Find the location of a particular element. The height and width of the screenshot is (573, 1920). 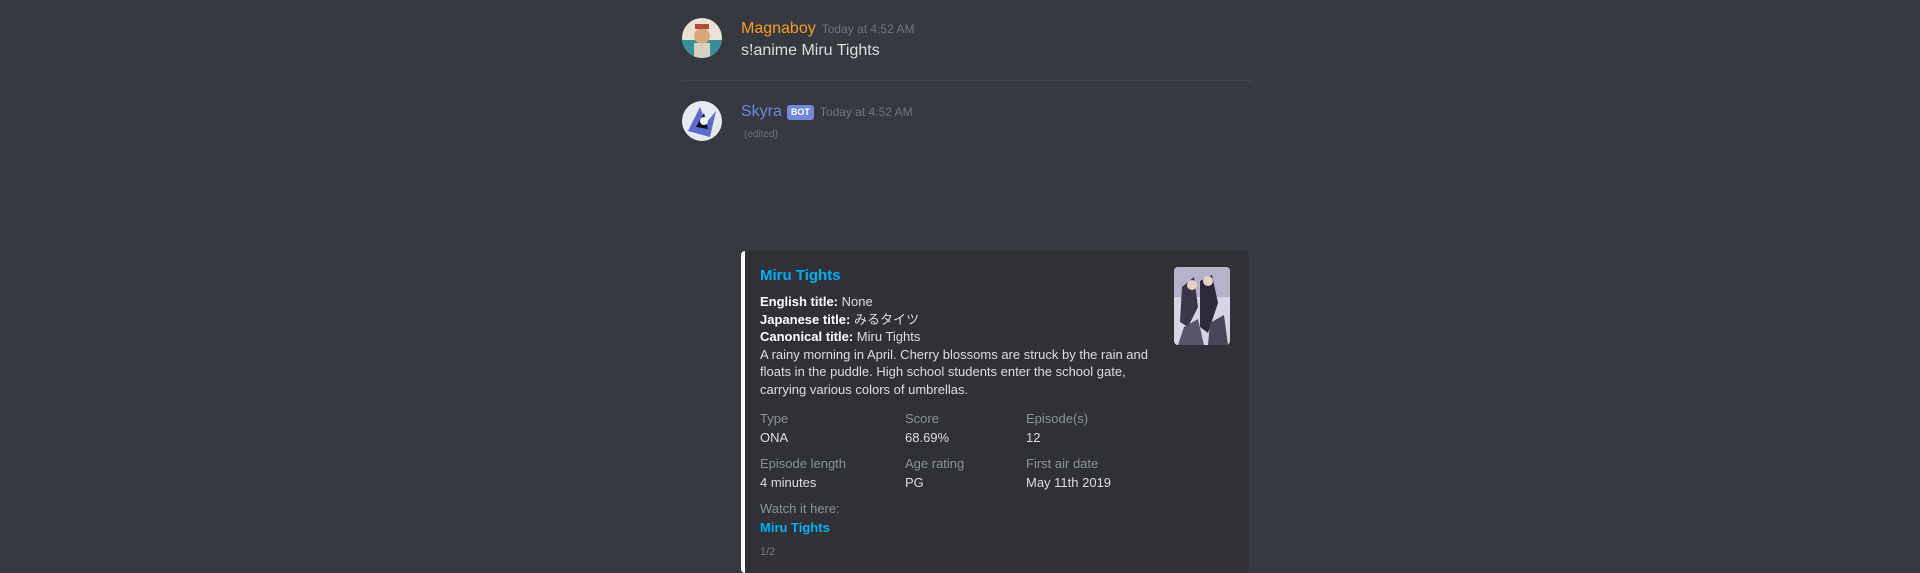

japanese-title-value: みるタイツ is located at coordinates (884, 319).